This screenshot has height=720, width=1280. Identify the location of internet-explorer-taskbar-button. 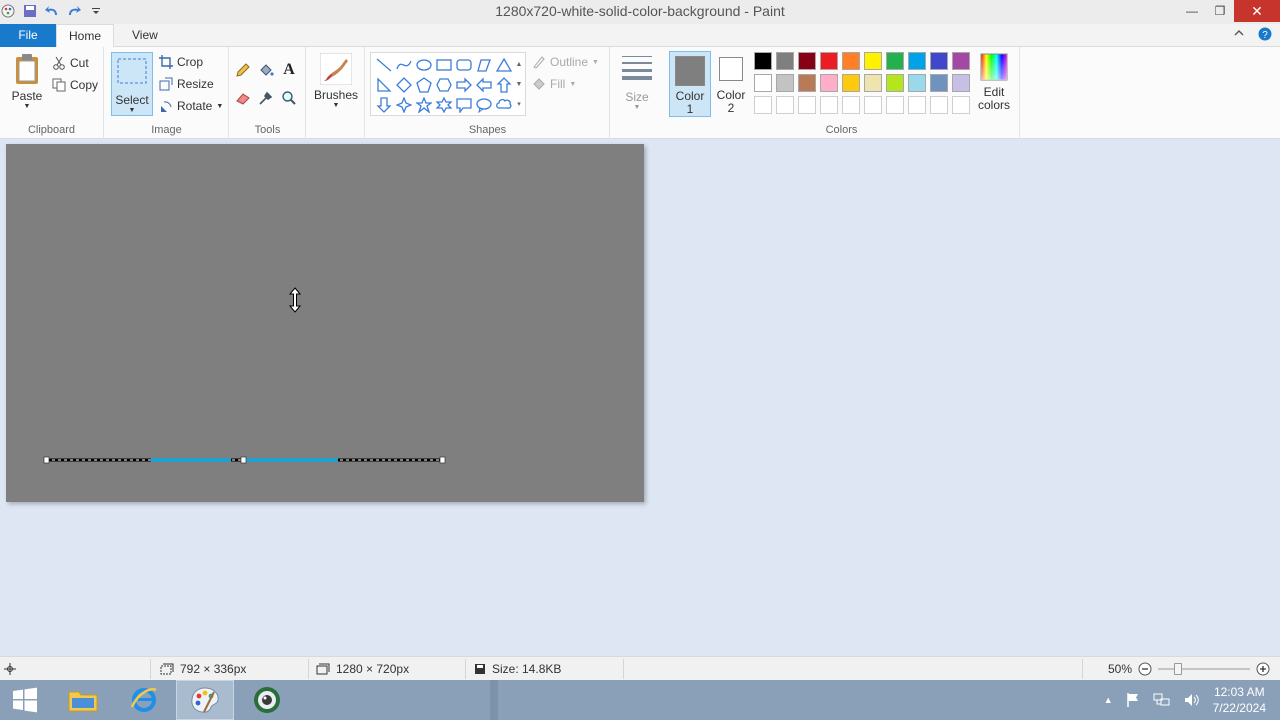
(144, 700).